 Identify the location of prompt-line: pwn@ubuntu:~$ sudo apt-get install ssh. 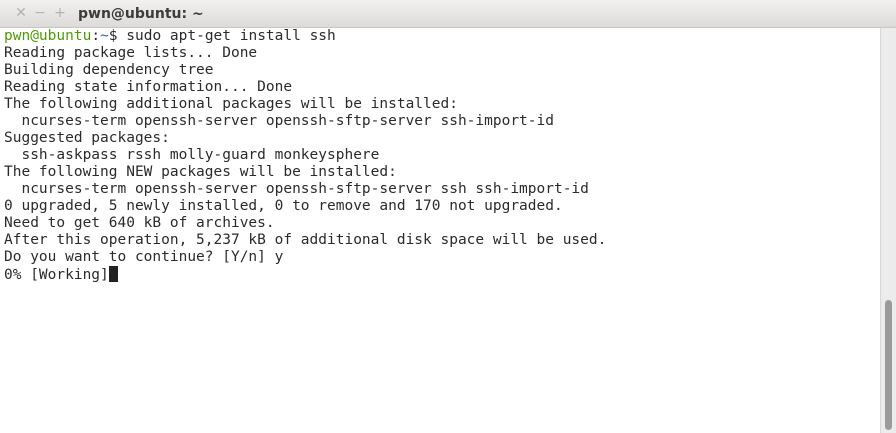
(170, 36).